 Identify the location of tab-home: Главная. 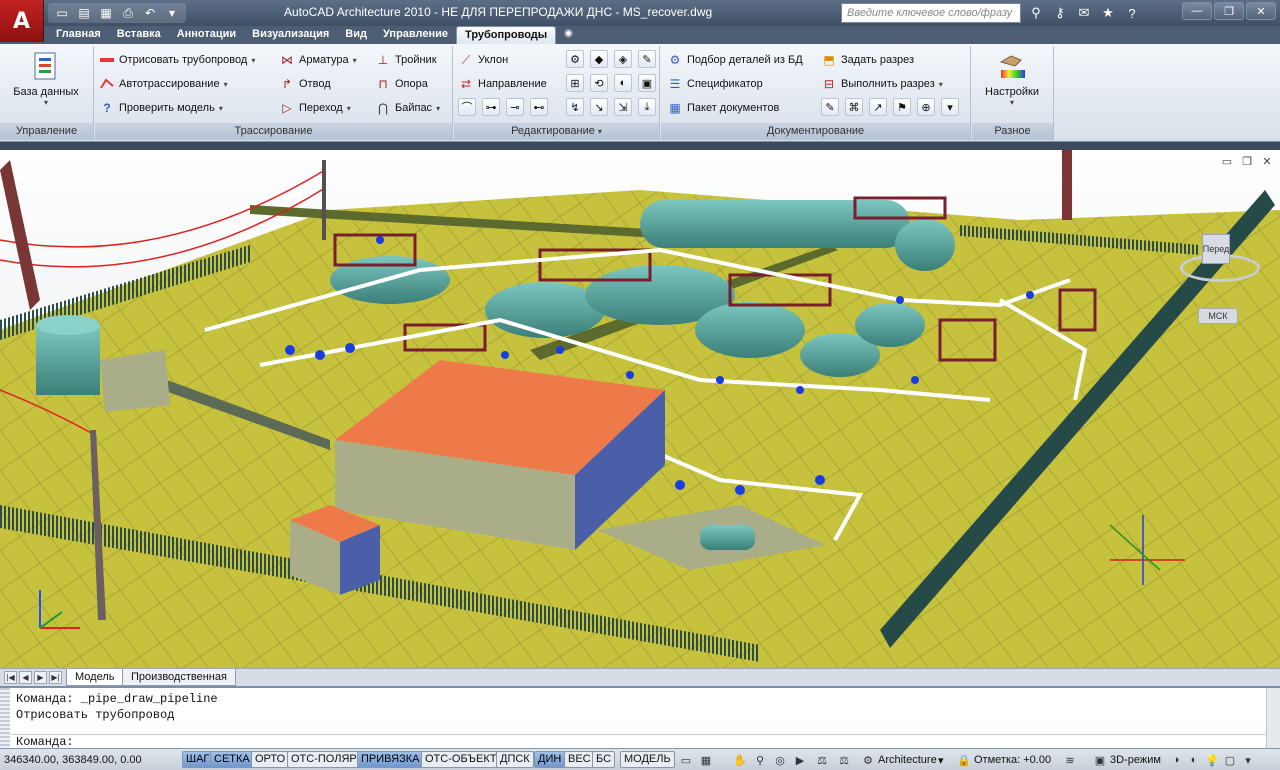
(78, 35).